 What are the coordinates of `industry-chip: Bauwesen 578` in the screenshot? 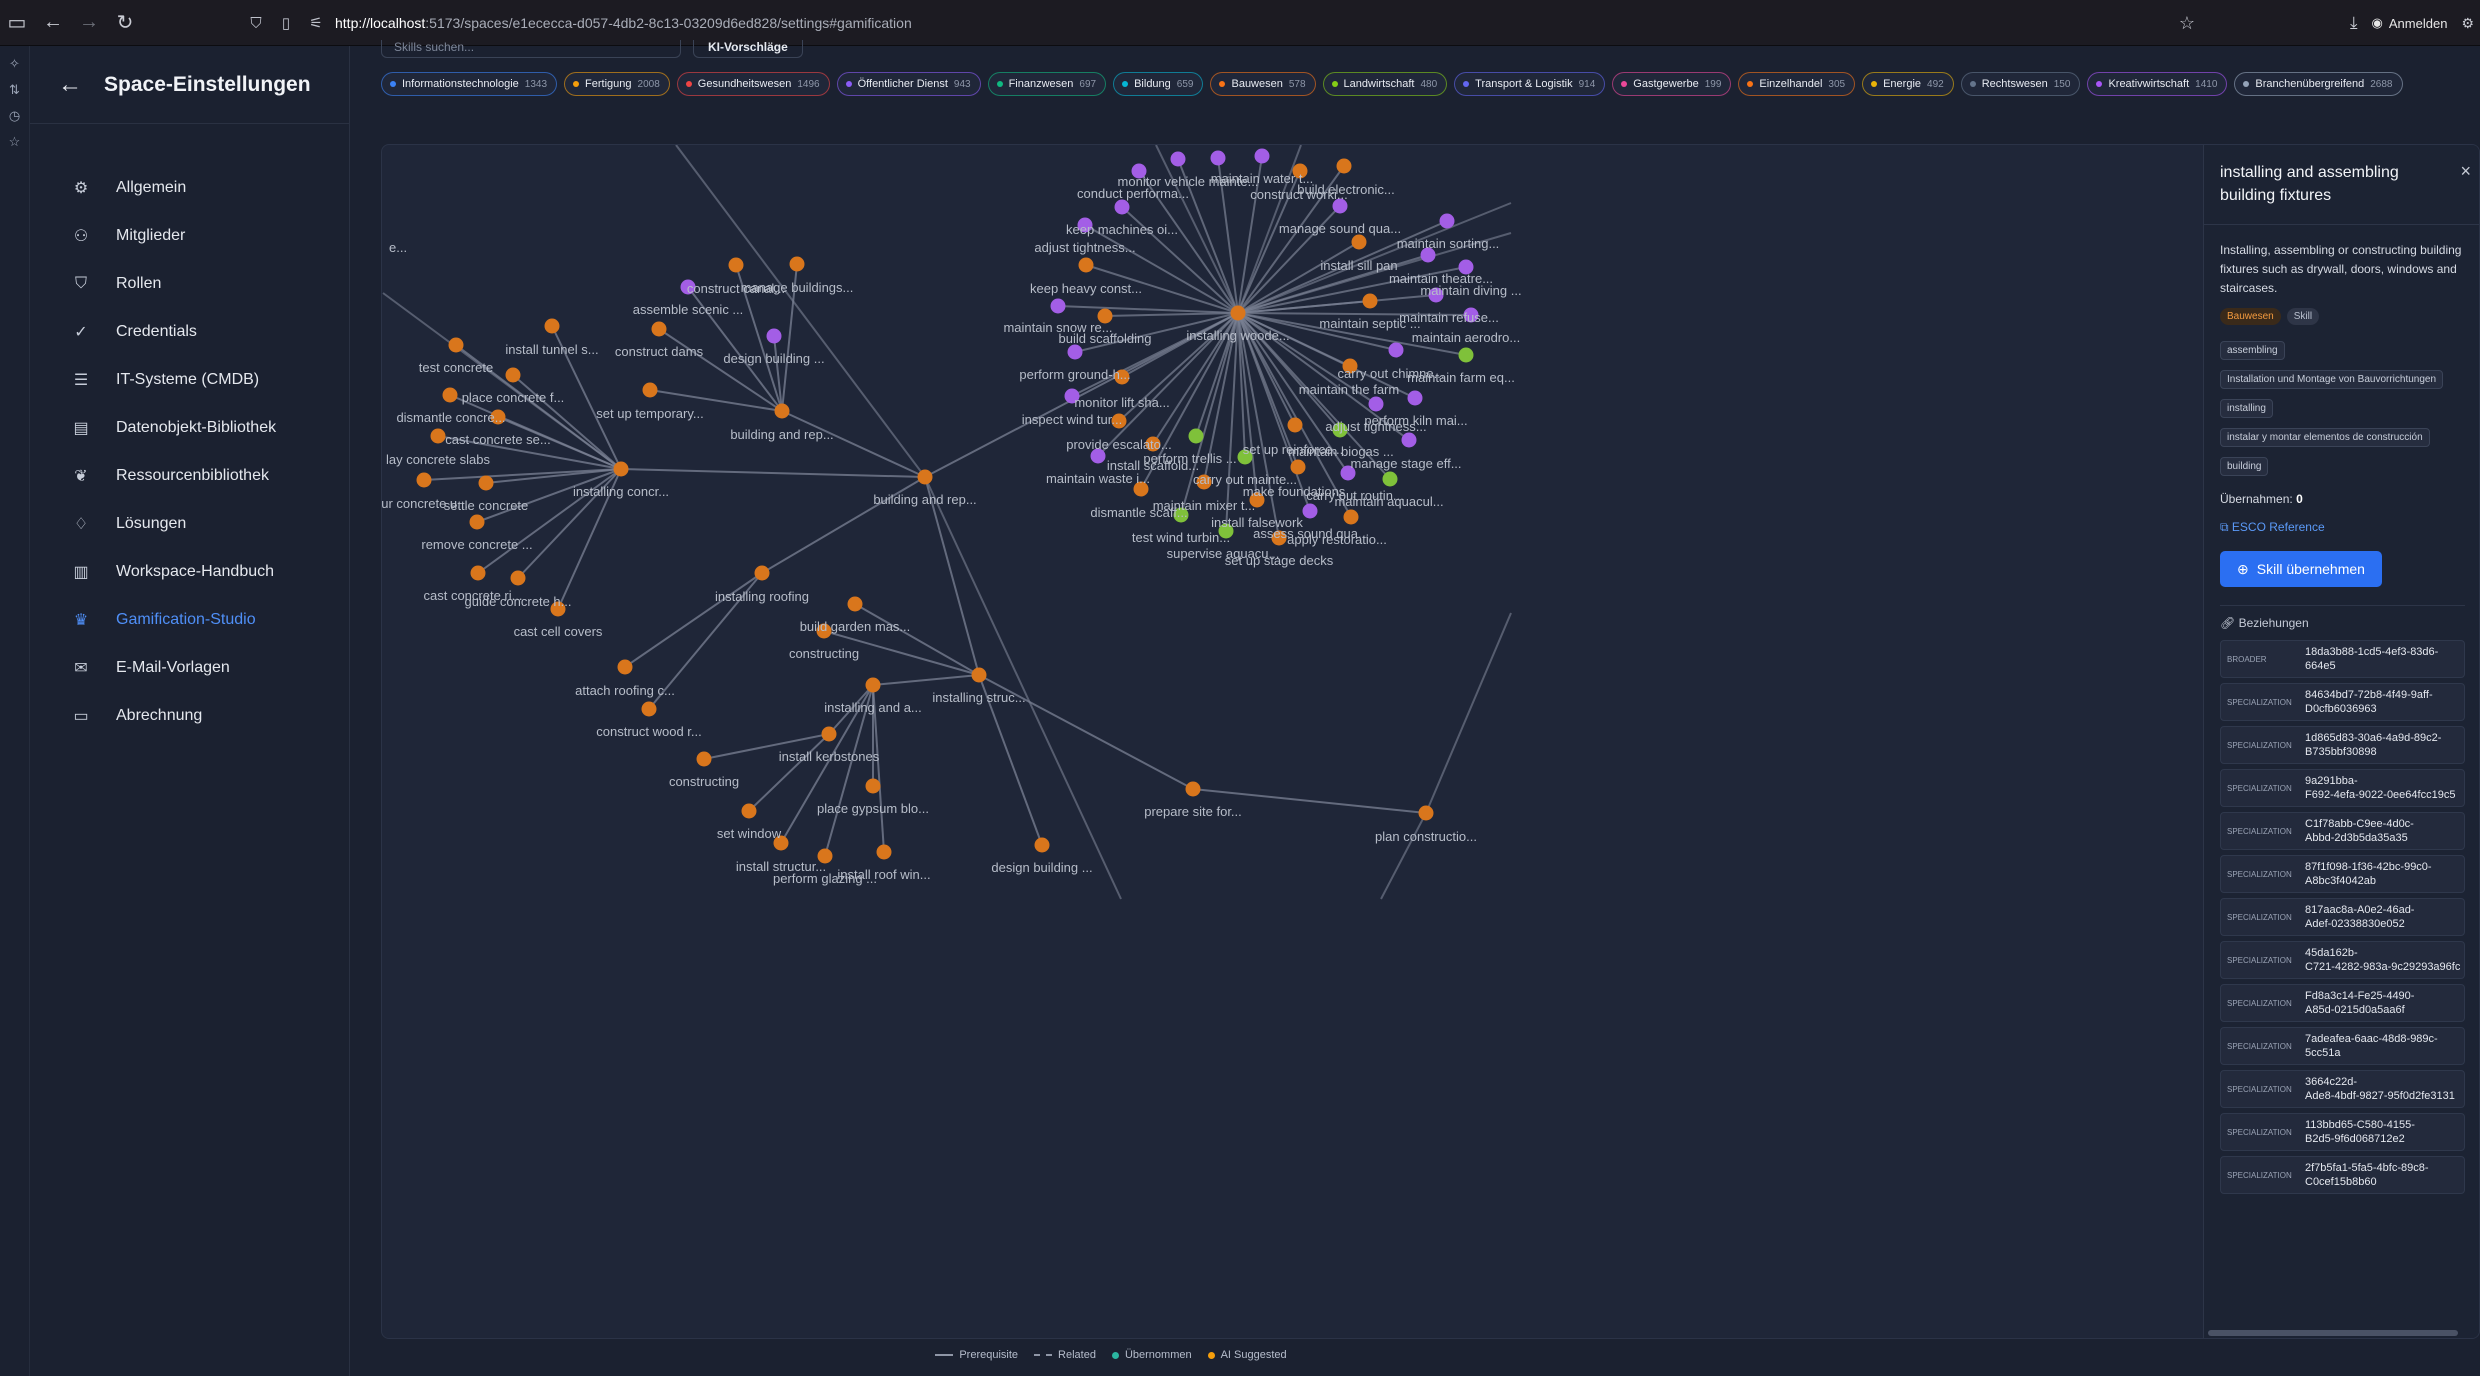 It's located at (1263, 84).